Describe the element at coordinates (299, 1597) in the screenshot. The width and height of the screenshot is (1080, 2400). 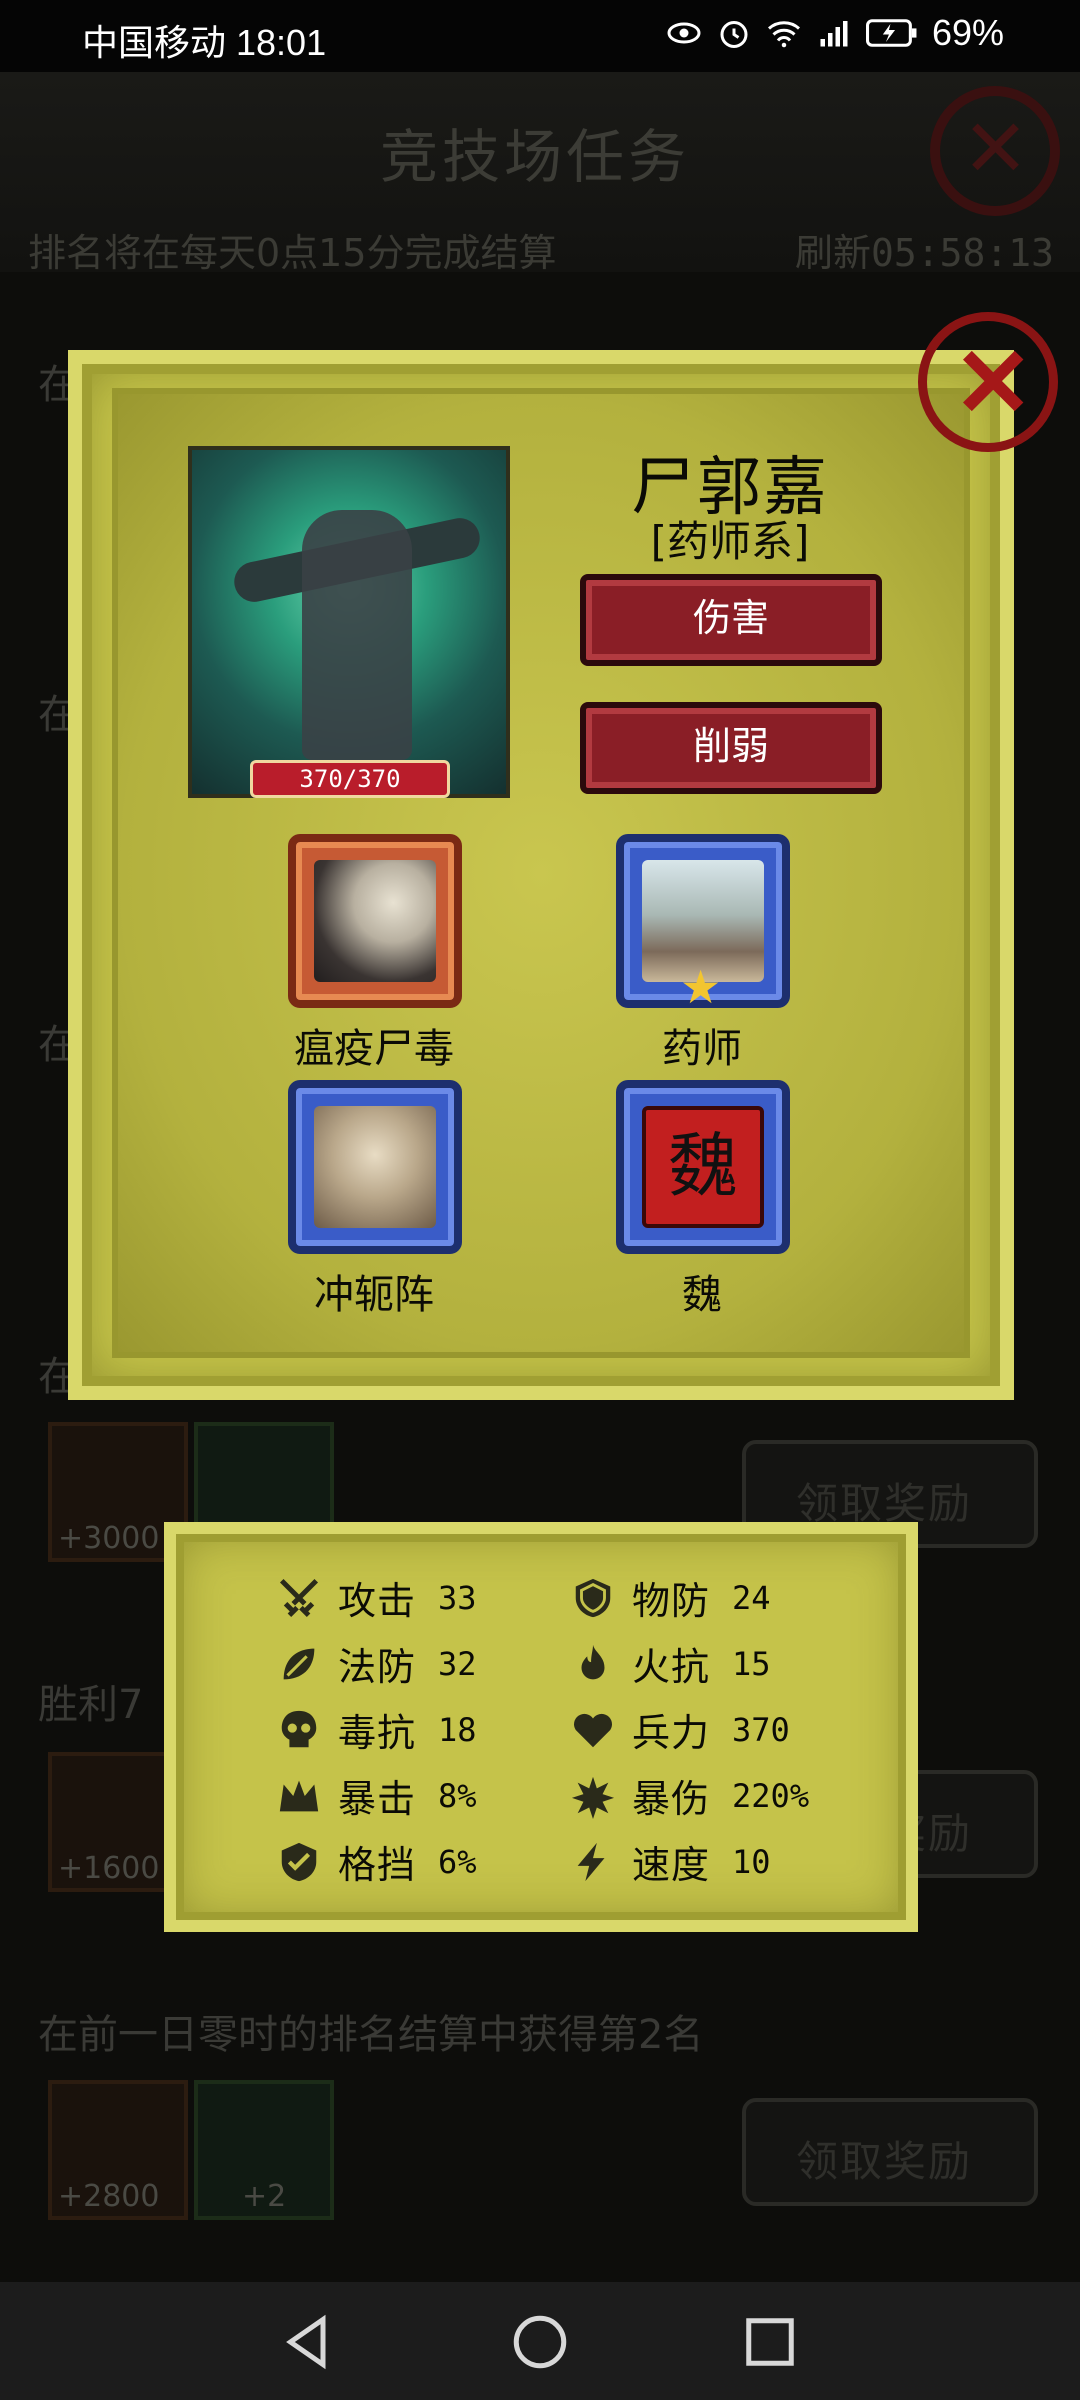
I see `crossed-swords-icon` at that location.